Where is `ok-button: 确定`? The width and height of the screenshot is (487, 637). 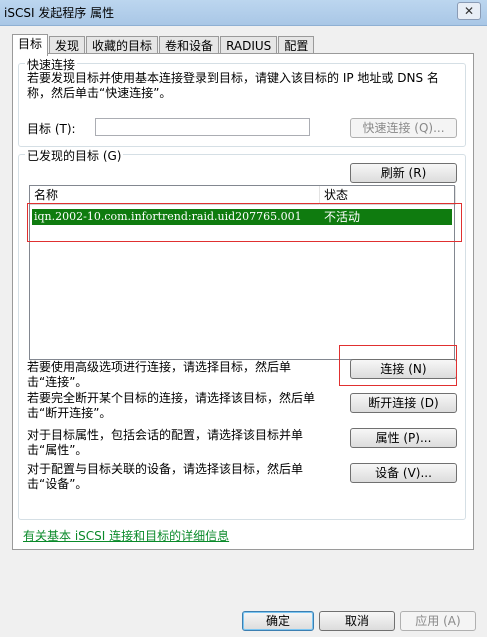 ok-button: 确定 is located at coordinates (278, 621).